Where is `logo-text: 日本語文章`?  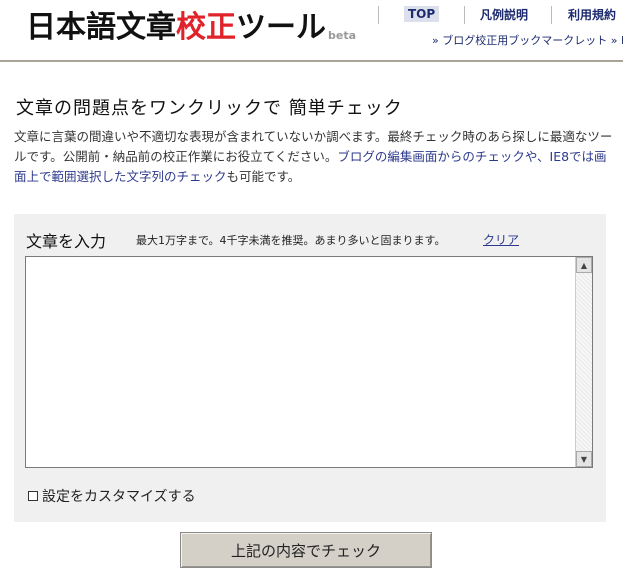 logo-text: 日本語文章 is located at coordinates (101, 27).